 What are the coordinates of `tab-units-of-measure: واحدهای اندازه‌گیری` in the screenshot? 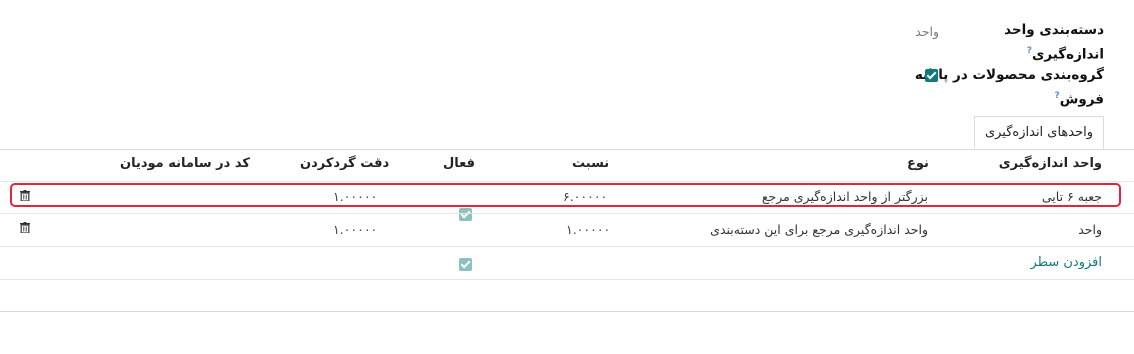 It's located at (1039, 132).